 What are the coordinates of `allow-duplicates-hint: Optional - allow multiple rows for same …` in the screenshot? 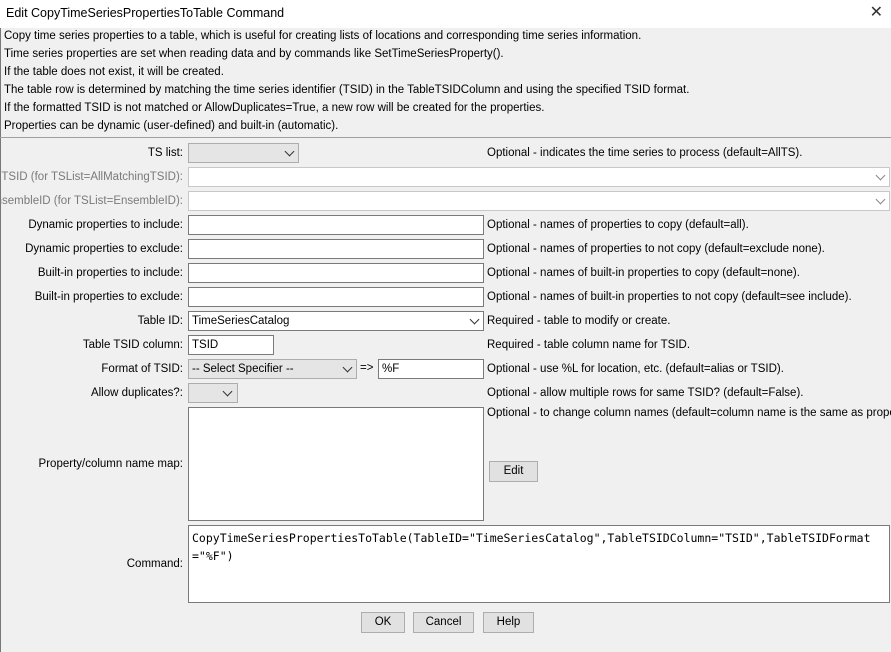 It's located at (645, 393).